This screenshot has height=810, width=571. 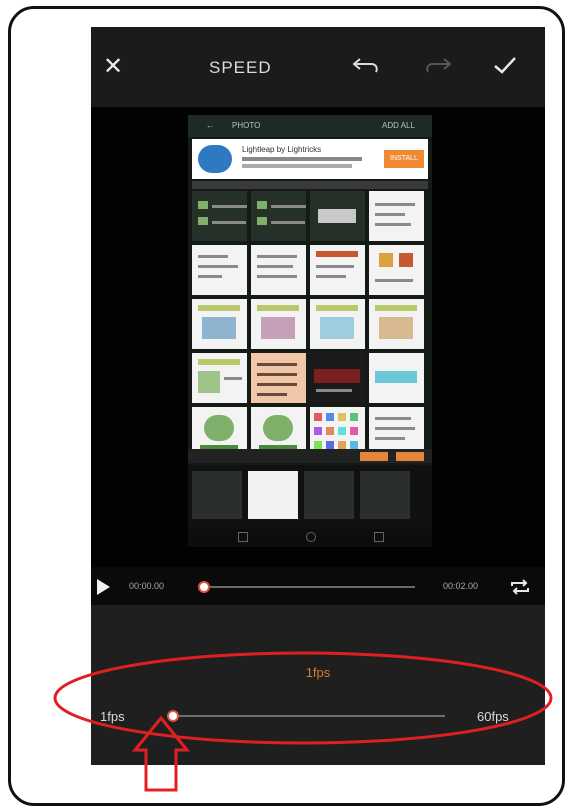 I want to click on ad-banner: Lightleap by Lightricks INSTALL, so click(x=310, y=159).